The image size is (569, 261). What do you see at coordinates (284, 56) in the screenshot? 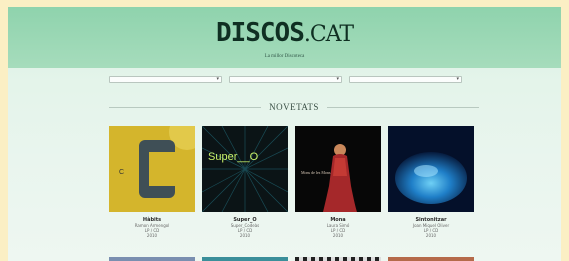
I see `tagline: La millor Discoteca` at bounding box center [284, 56].